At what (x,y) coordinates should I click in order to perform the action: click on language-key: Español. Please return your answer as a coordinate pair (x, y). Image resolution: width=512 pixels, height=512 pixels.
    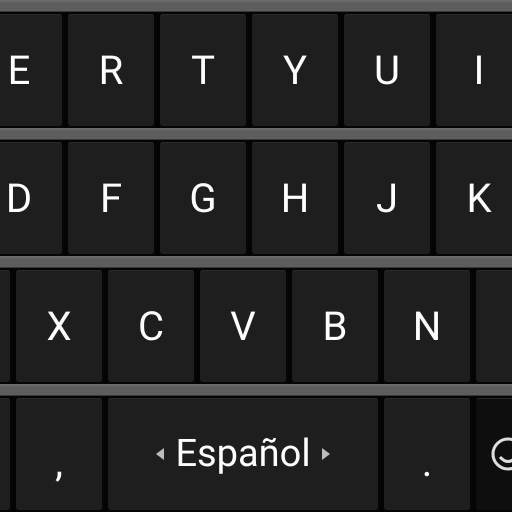
    Looking at the image, I should click on (243, 454).